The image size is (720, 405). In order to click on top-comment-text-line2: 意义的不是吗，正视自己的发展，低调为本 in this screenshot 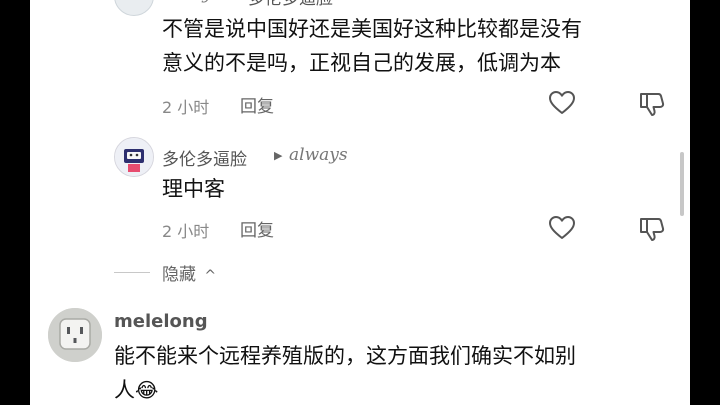, I will do `click(361, 63)`.